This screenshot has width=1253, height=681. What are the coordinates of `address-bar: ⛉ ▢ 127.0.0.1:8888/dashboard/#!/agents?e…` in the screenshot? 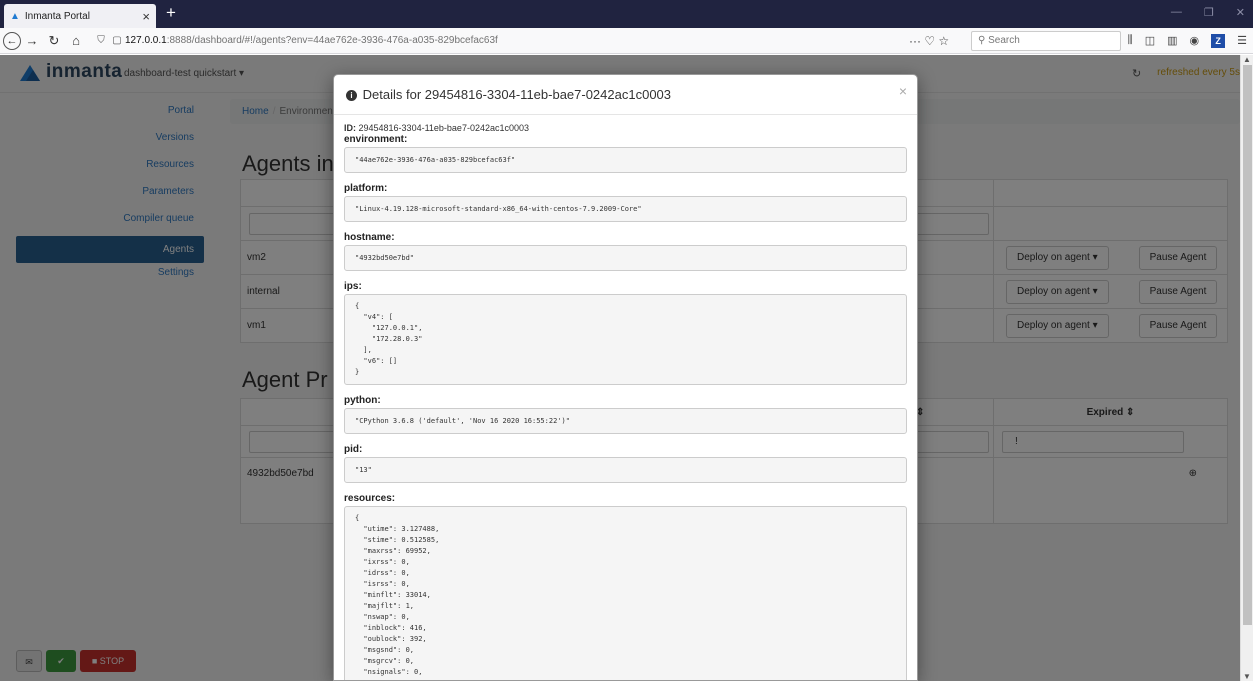 It's located at (501, 41).